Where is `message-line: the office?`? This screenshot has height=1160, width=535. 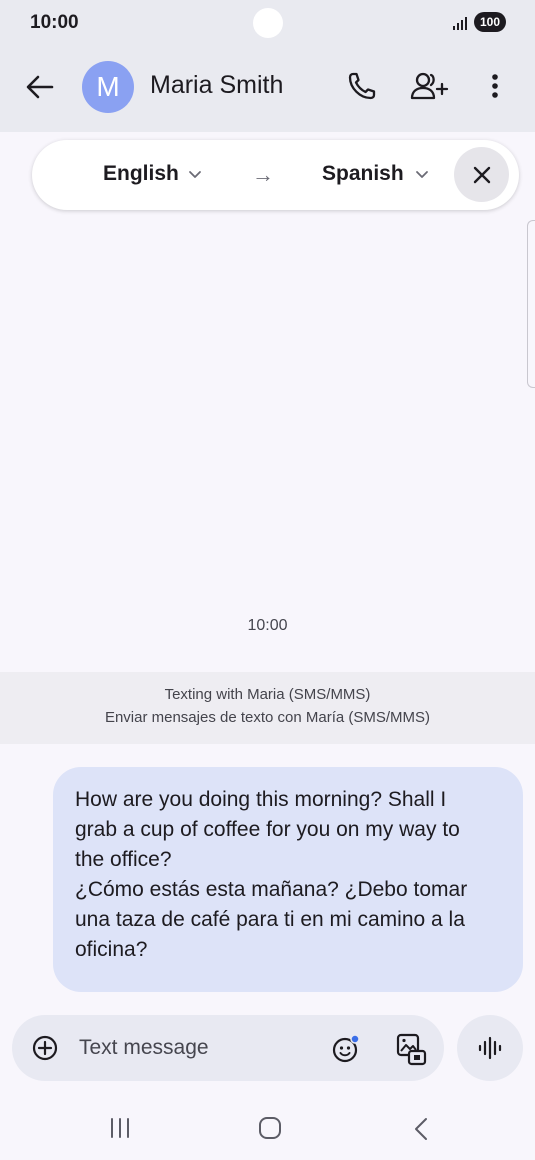 message-line: the office? is located at coordinates (123, 859).